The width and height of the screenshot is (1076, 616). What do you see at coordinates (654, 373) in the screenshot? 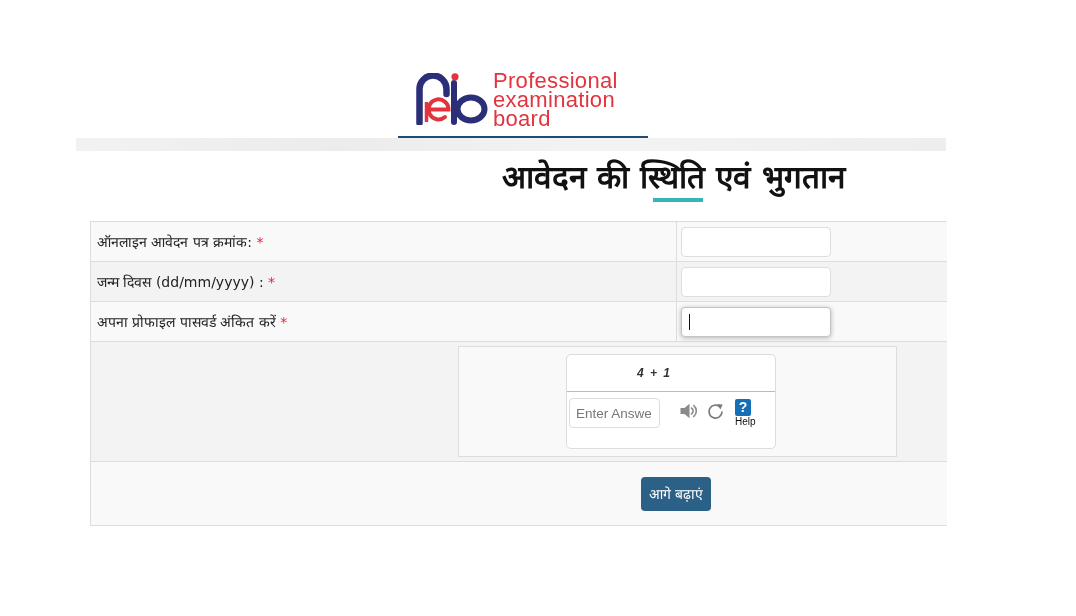
I see `captcha-question: 4 + 1` at bounding box center [654, 373].